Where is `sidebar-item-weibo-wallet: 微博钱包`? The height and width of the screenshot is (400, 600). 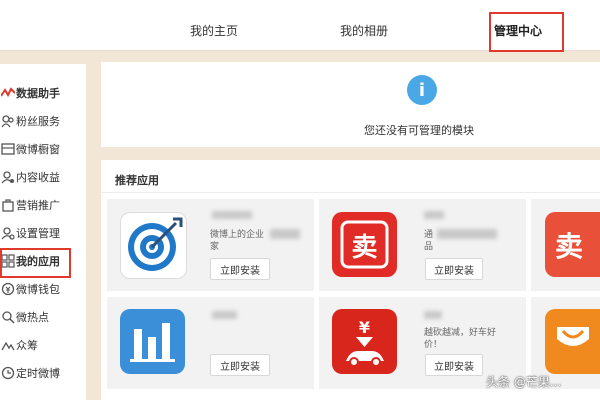
sidebar-item-weibo-wallet: 微博钱包 is located at coordinates (43, 289).